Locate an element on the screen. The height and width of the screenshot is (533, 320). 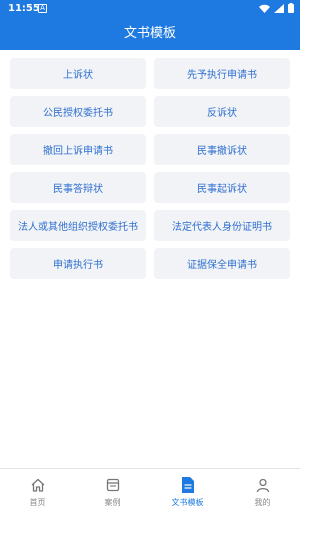
tab-label: 首页 is located at coordinates (37, 502).